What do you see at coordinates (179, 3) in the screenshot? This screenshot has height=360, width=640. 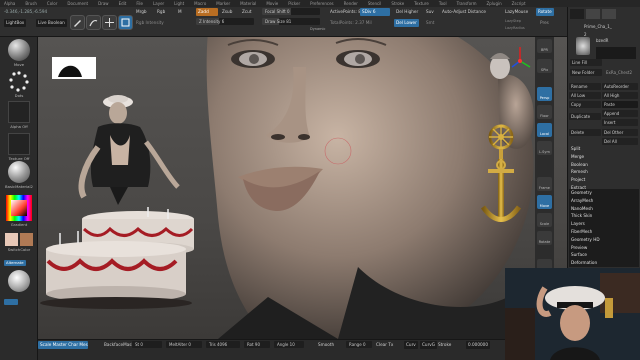 I see `menu-item-light: Light` at bounding box center [179, 3].